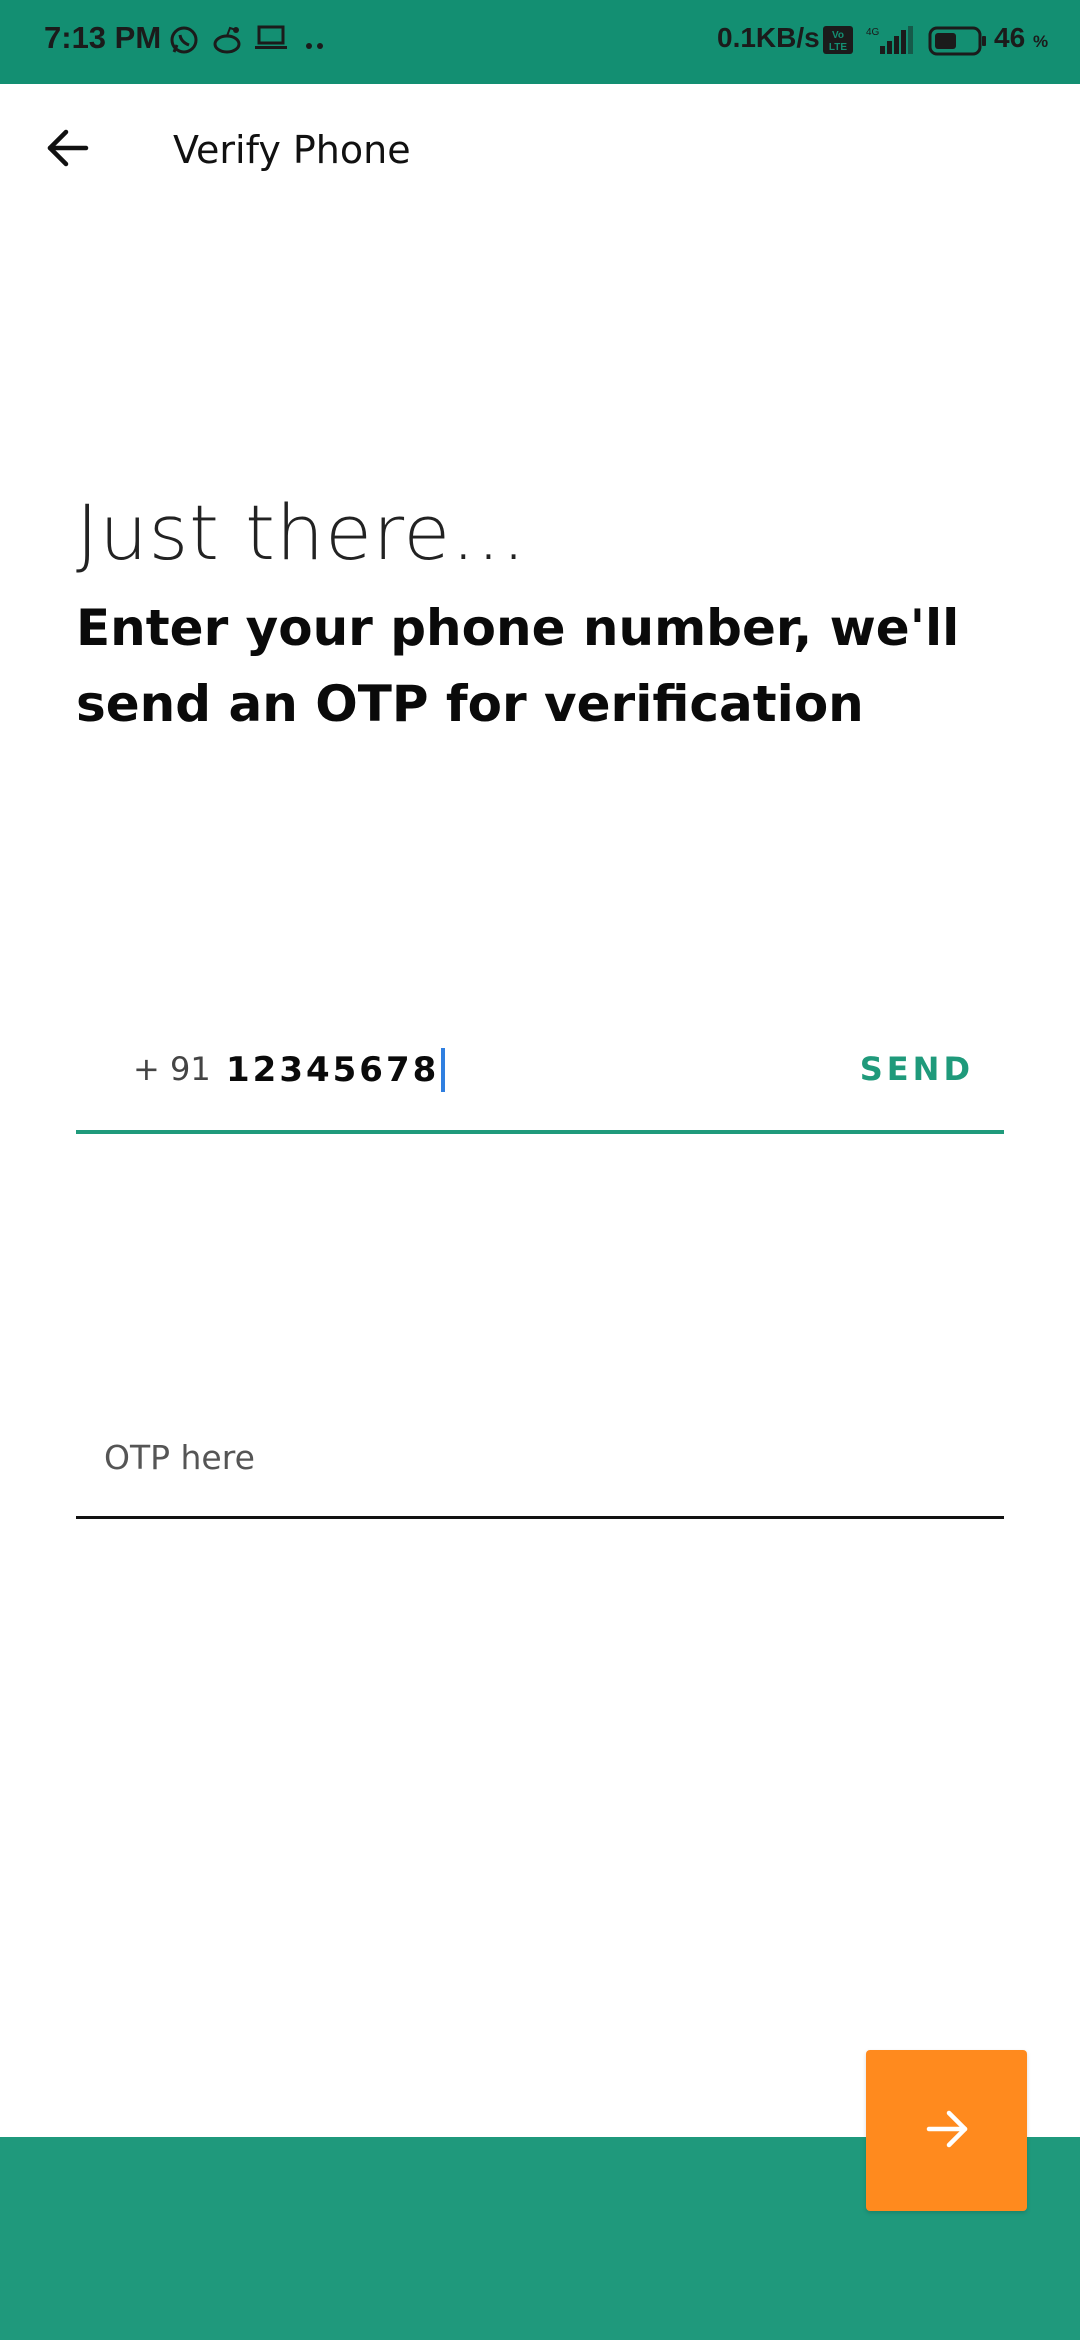 The height and width of the screenshot is (2340, 1080). I want to click on phone-field: + 91 12345678 SEND, so click(540, 1082).